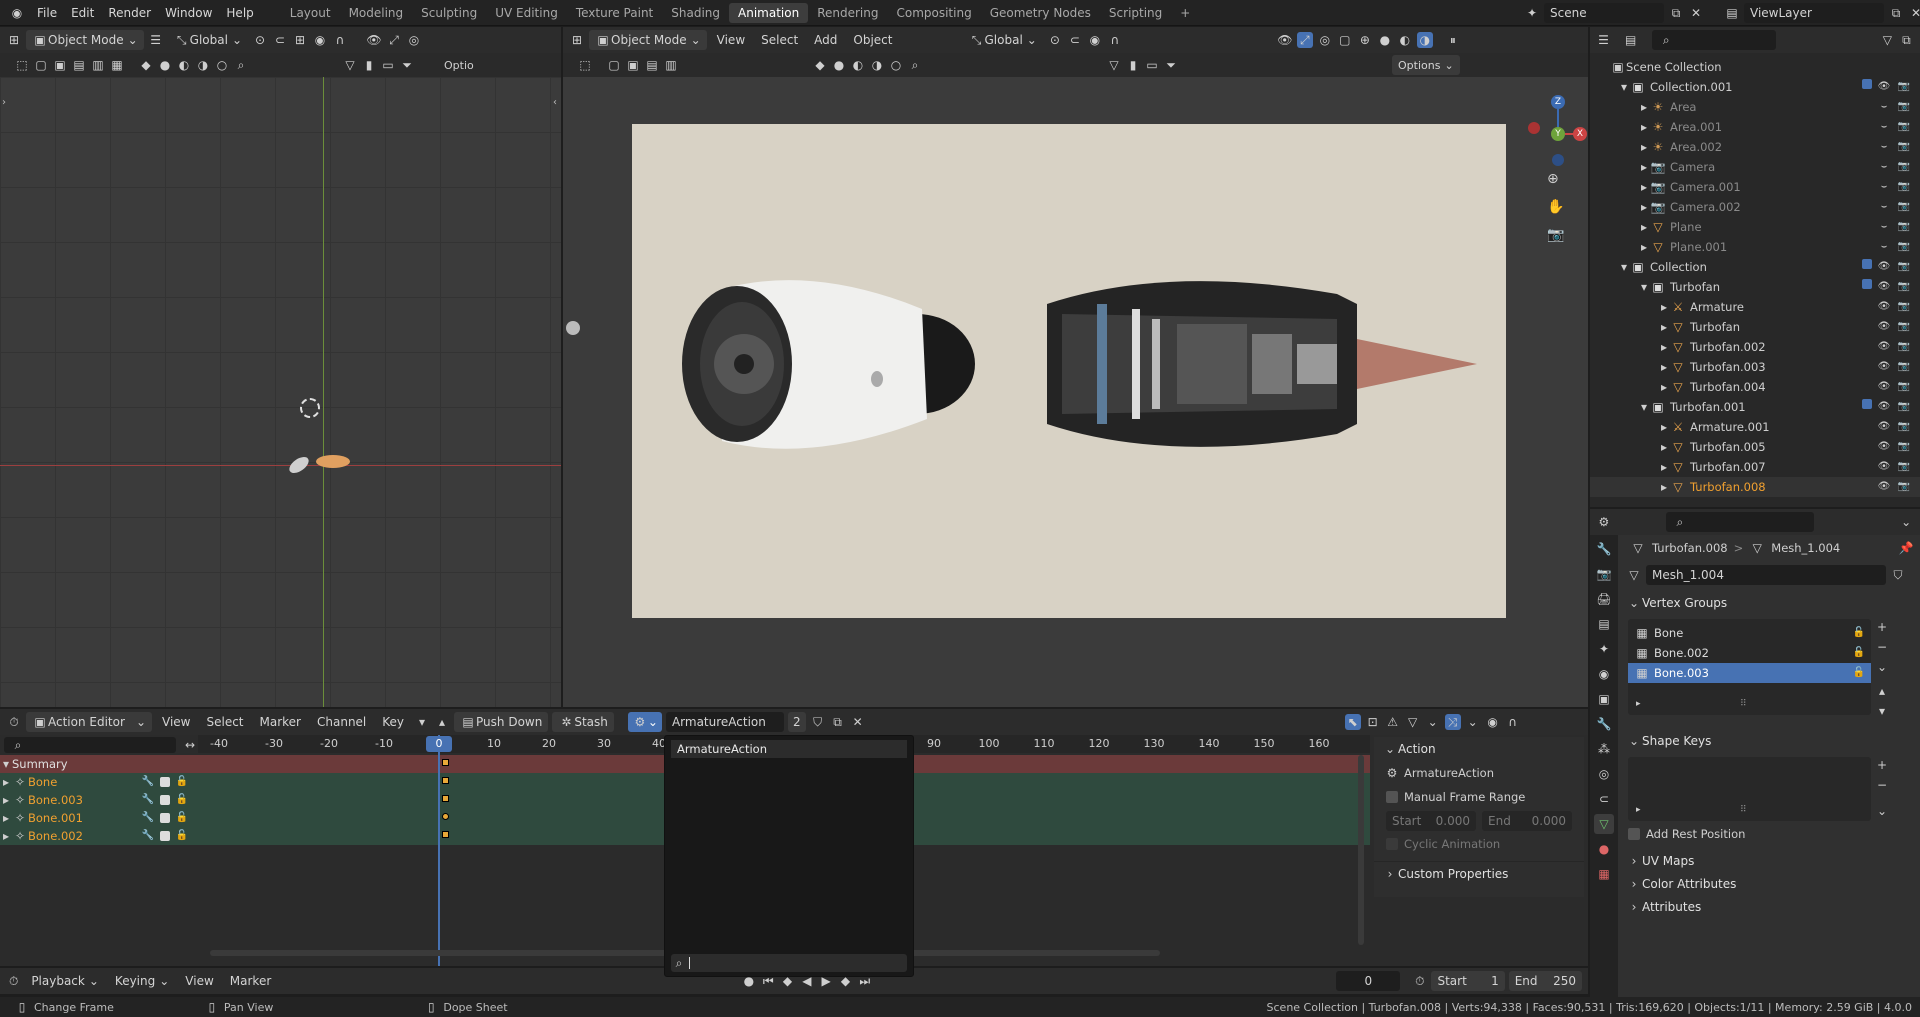 The width and height of the screenshot is (1920, 1017). What do you see at coordinates (1696, 13) in the screenshot?
I see `delete-scene-icon: ✕` at bounding box center [1696, 13].